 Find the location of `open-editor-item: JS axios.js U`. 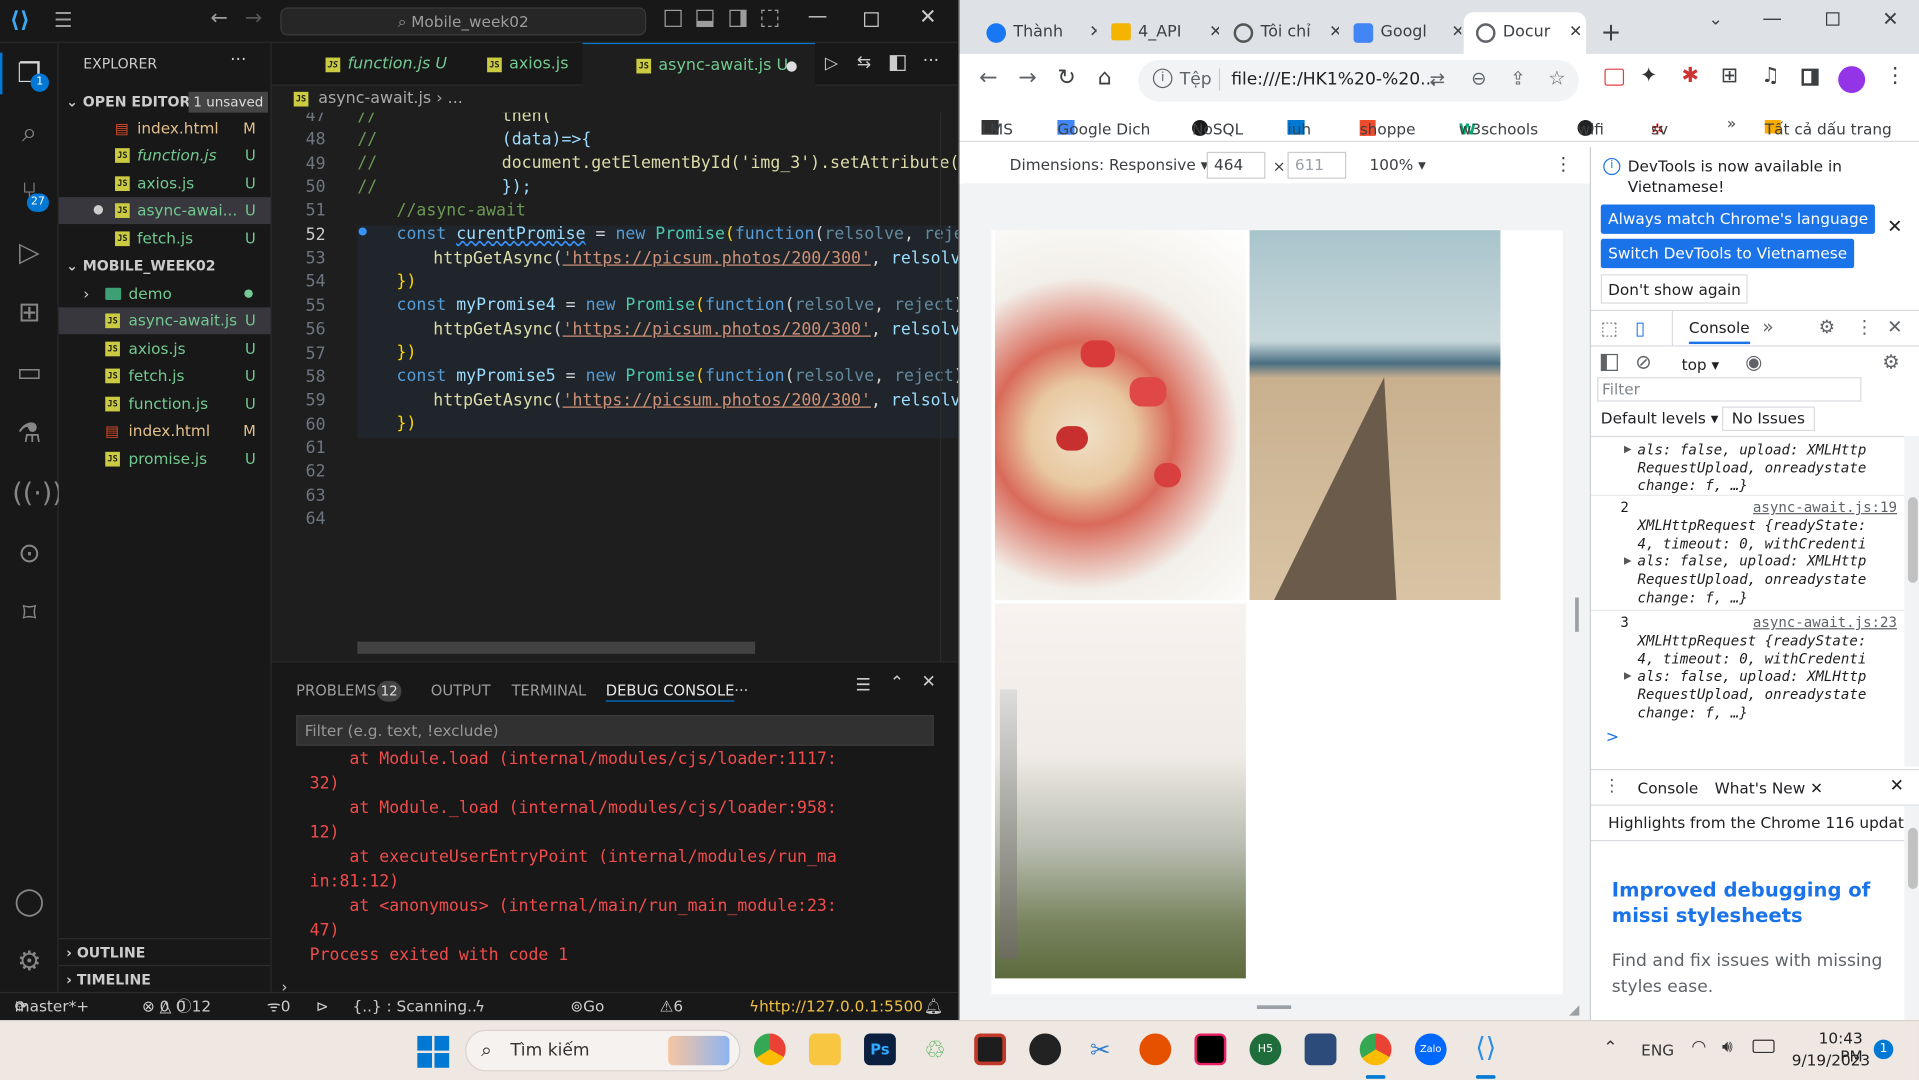

open-editor-item: JS axios.js U is located at coordinates (165, 183).